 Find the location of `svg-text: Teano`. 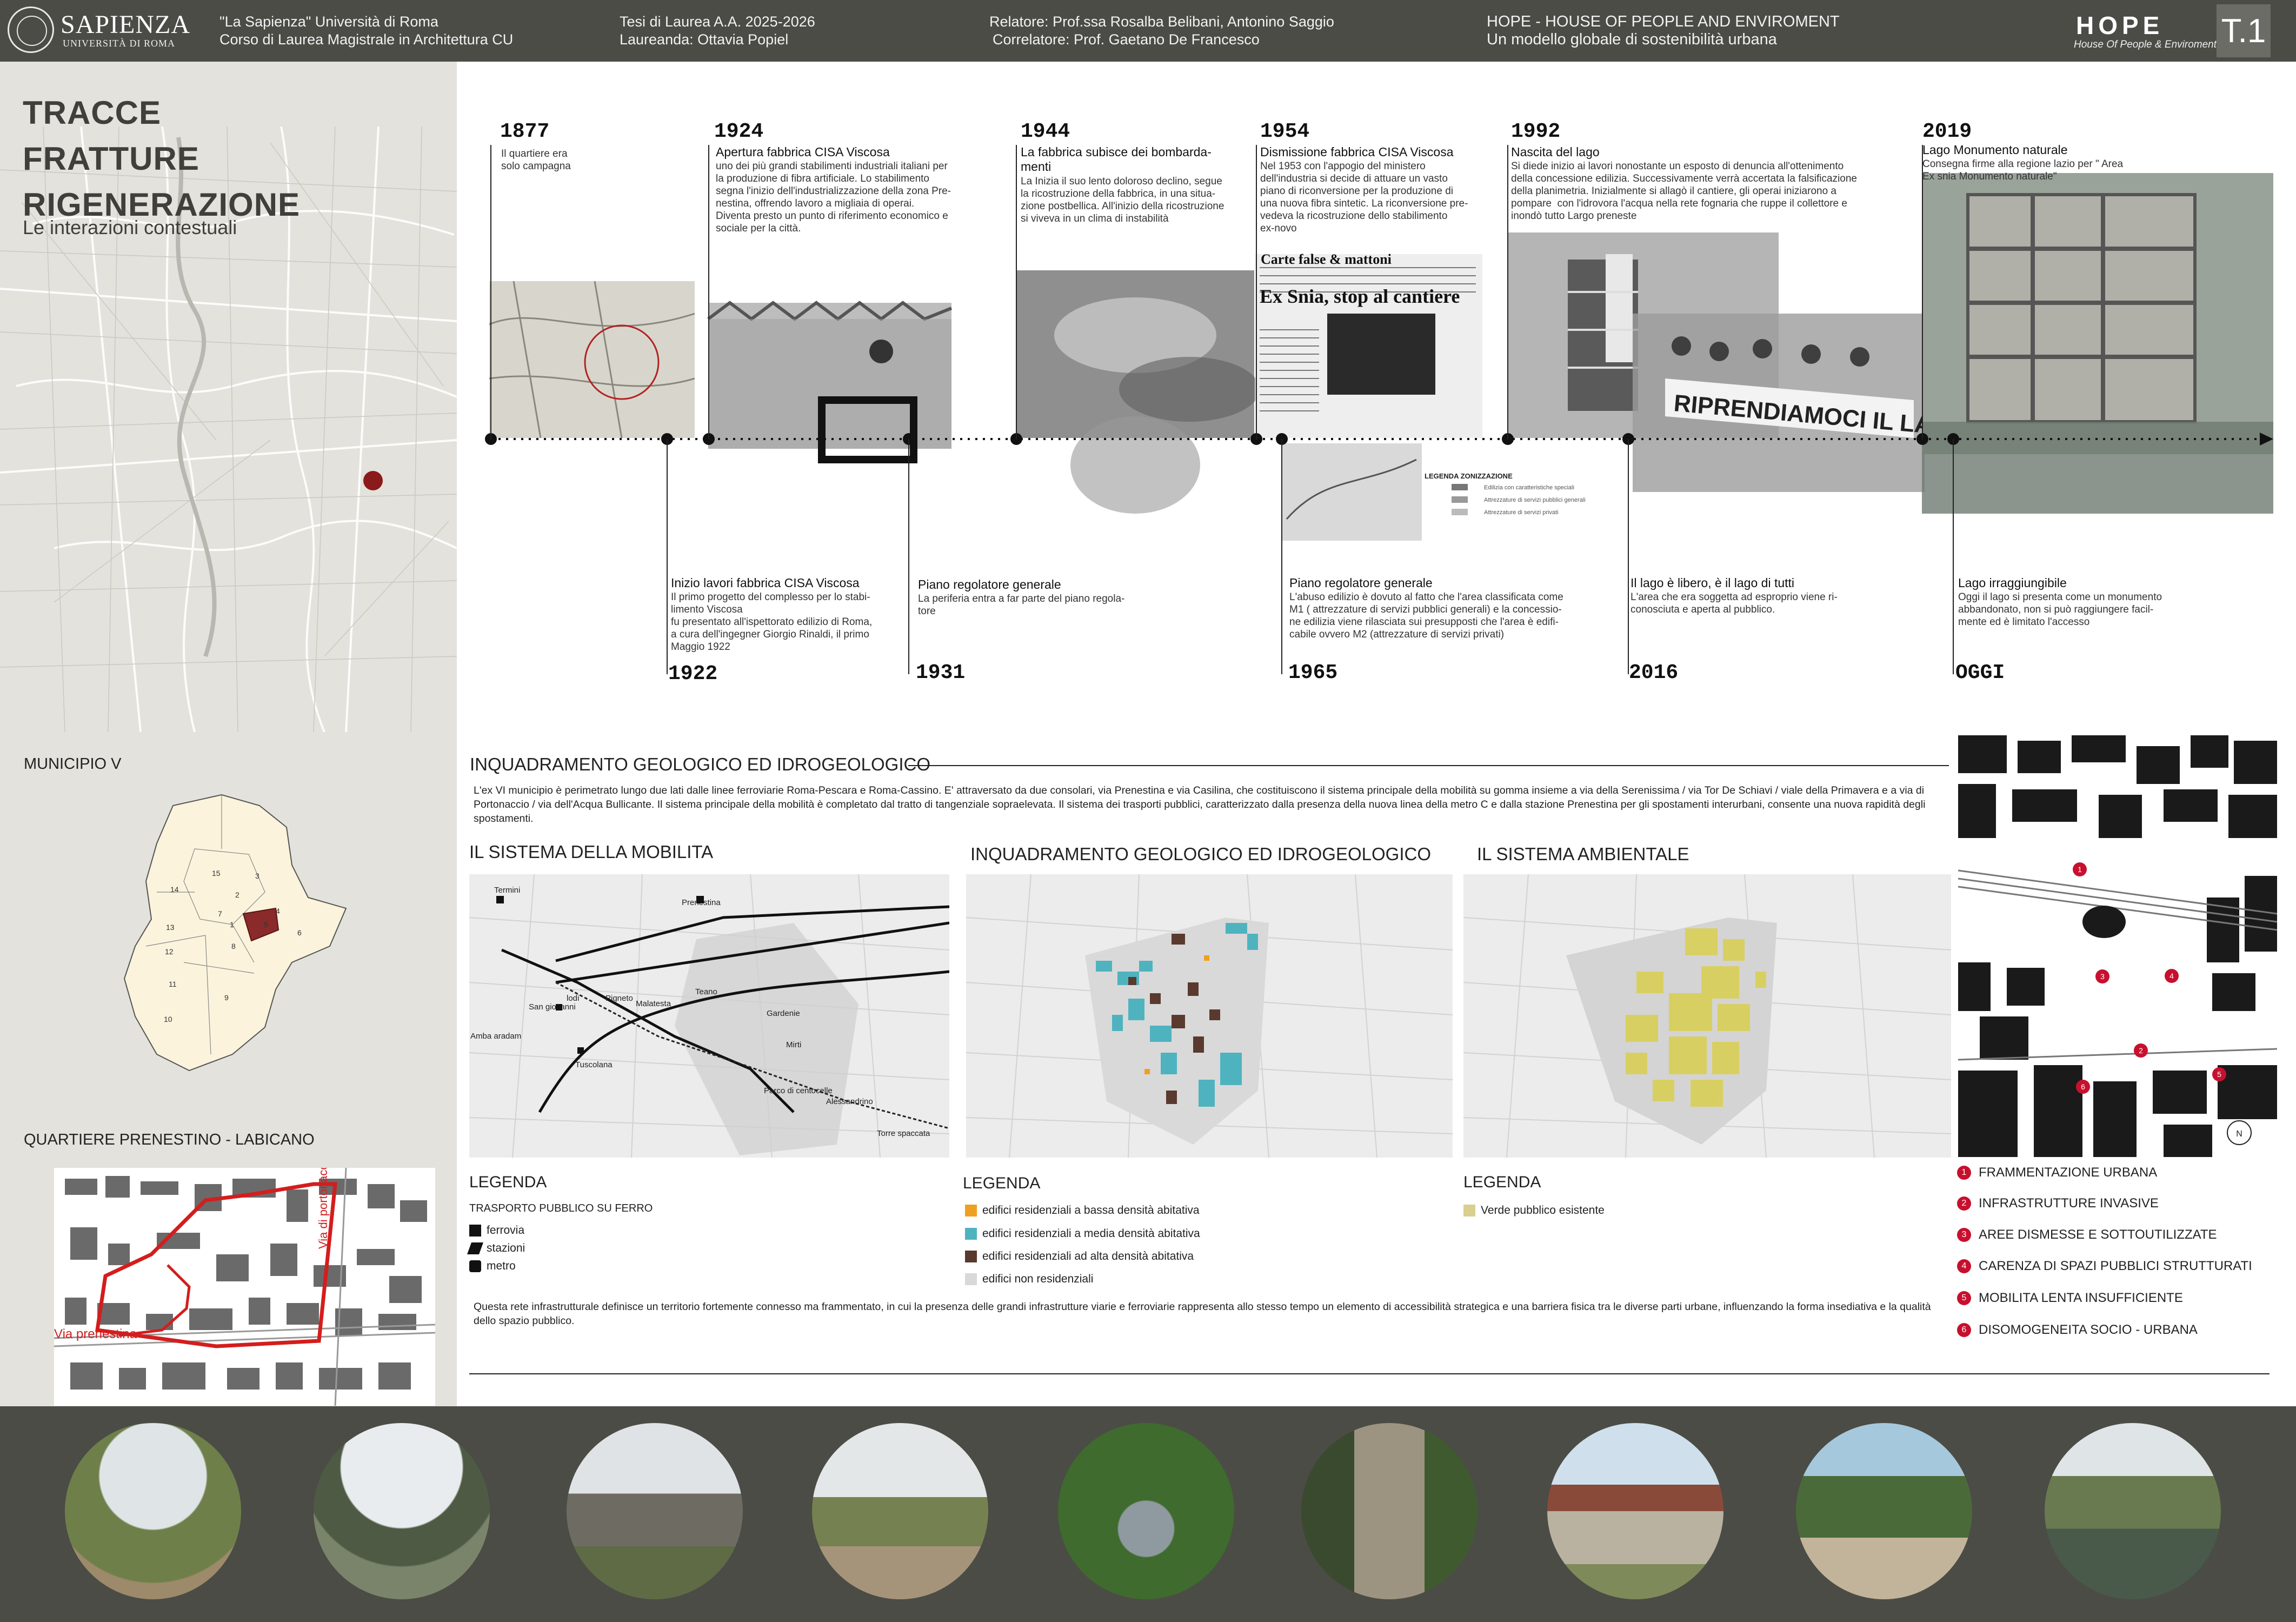

svg-text: Teano is located at coordinates (706, 991).